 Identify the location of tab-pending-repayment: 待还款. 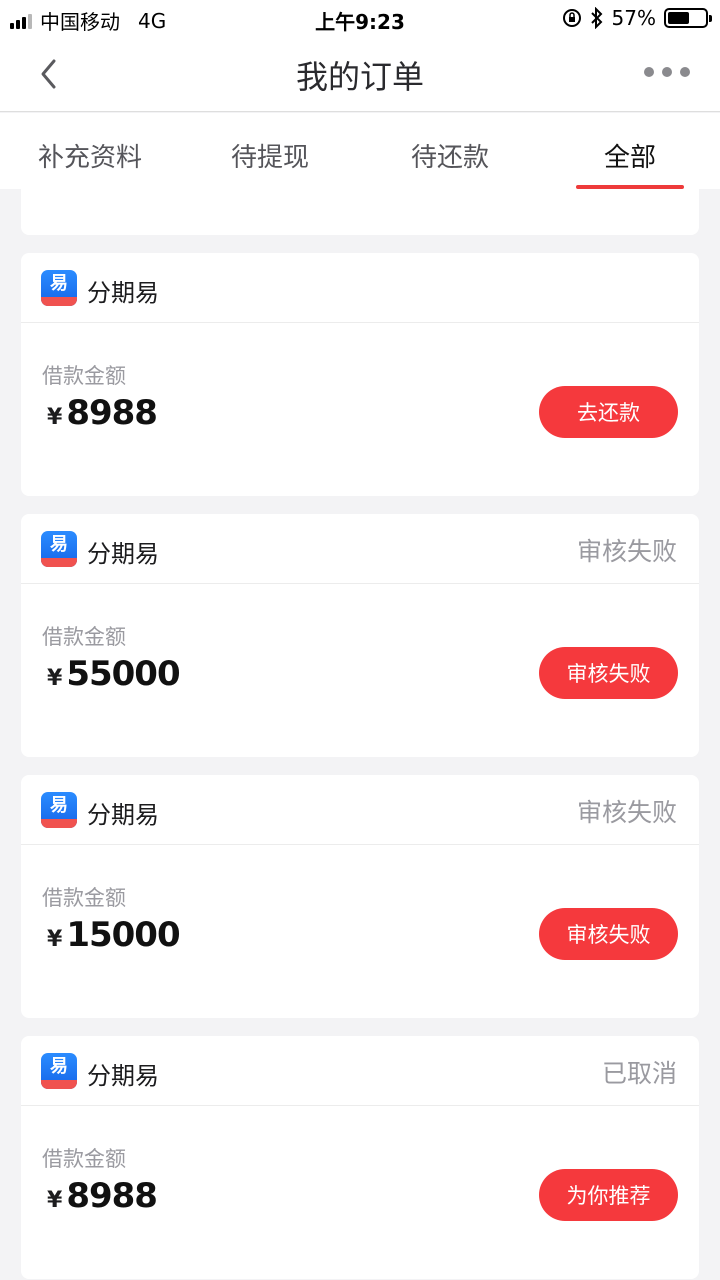
(450, 151).